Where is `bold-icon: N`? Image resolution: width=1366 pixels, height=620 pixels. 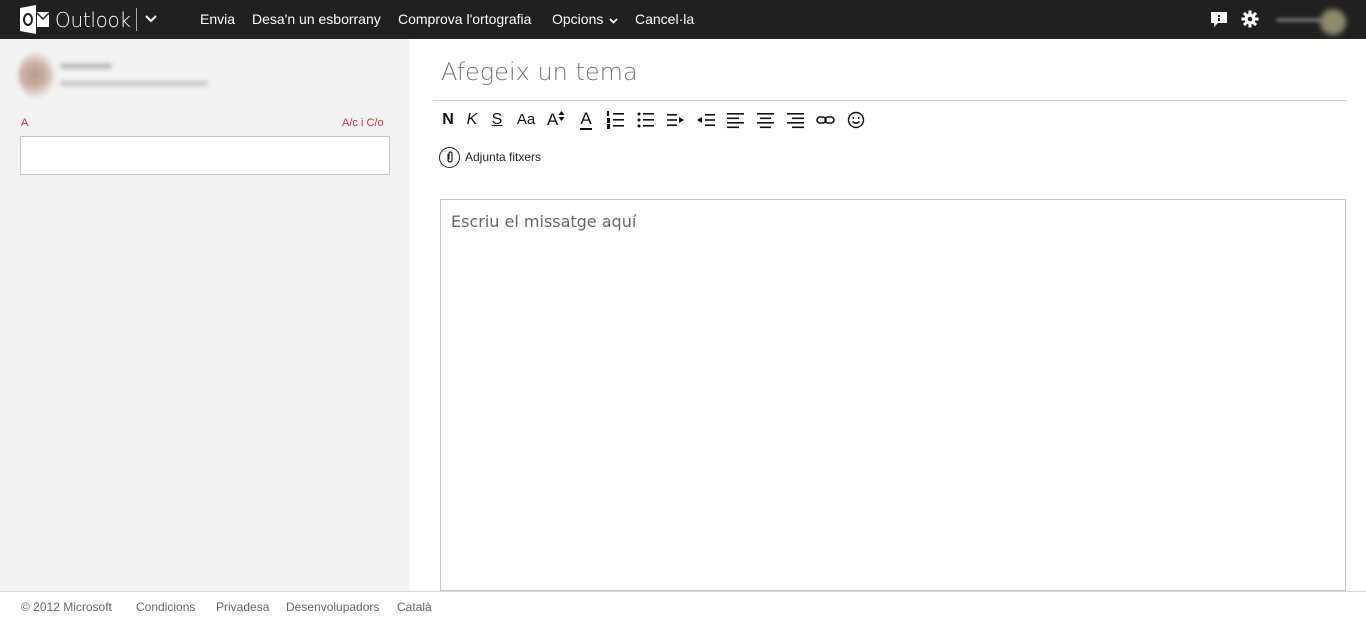
bold-icon: N is located at coordinates (448, 120).